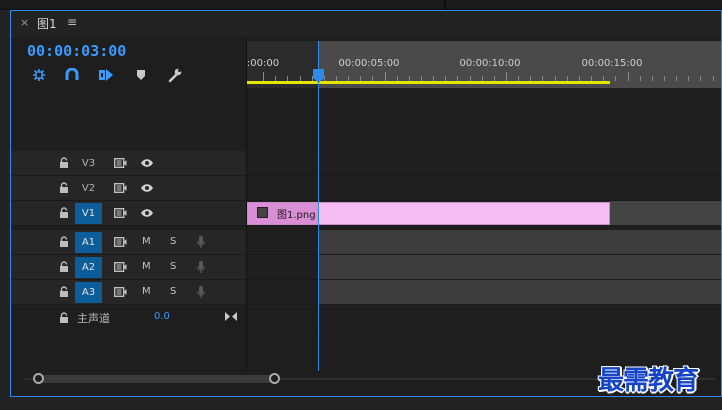  Describe the element at coordinates (445, 5) in the screenshot. I see `panel-separator` at that location.